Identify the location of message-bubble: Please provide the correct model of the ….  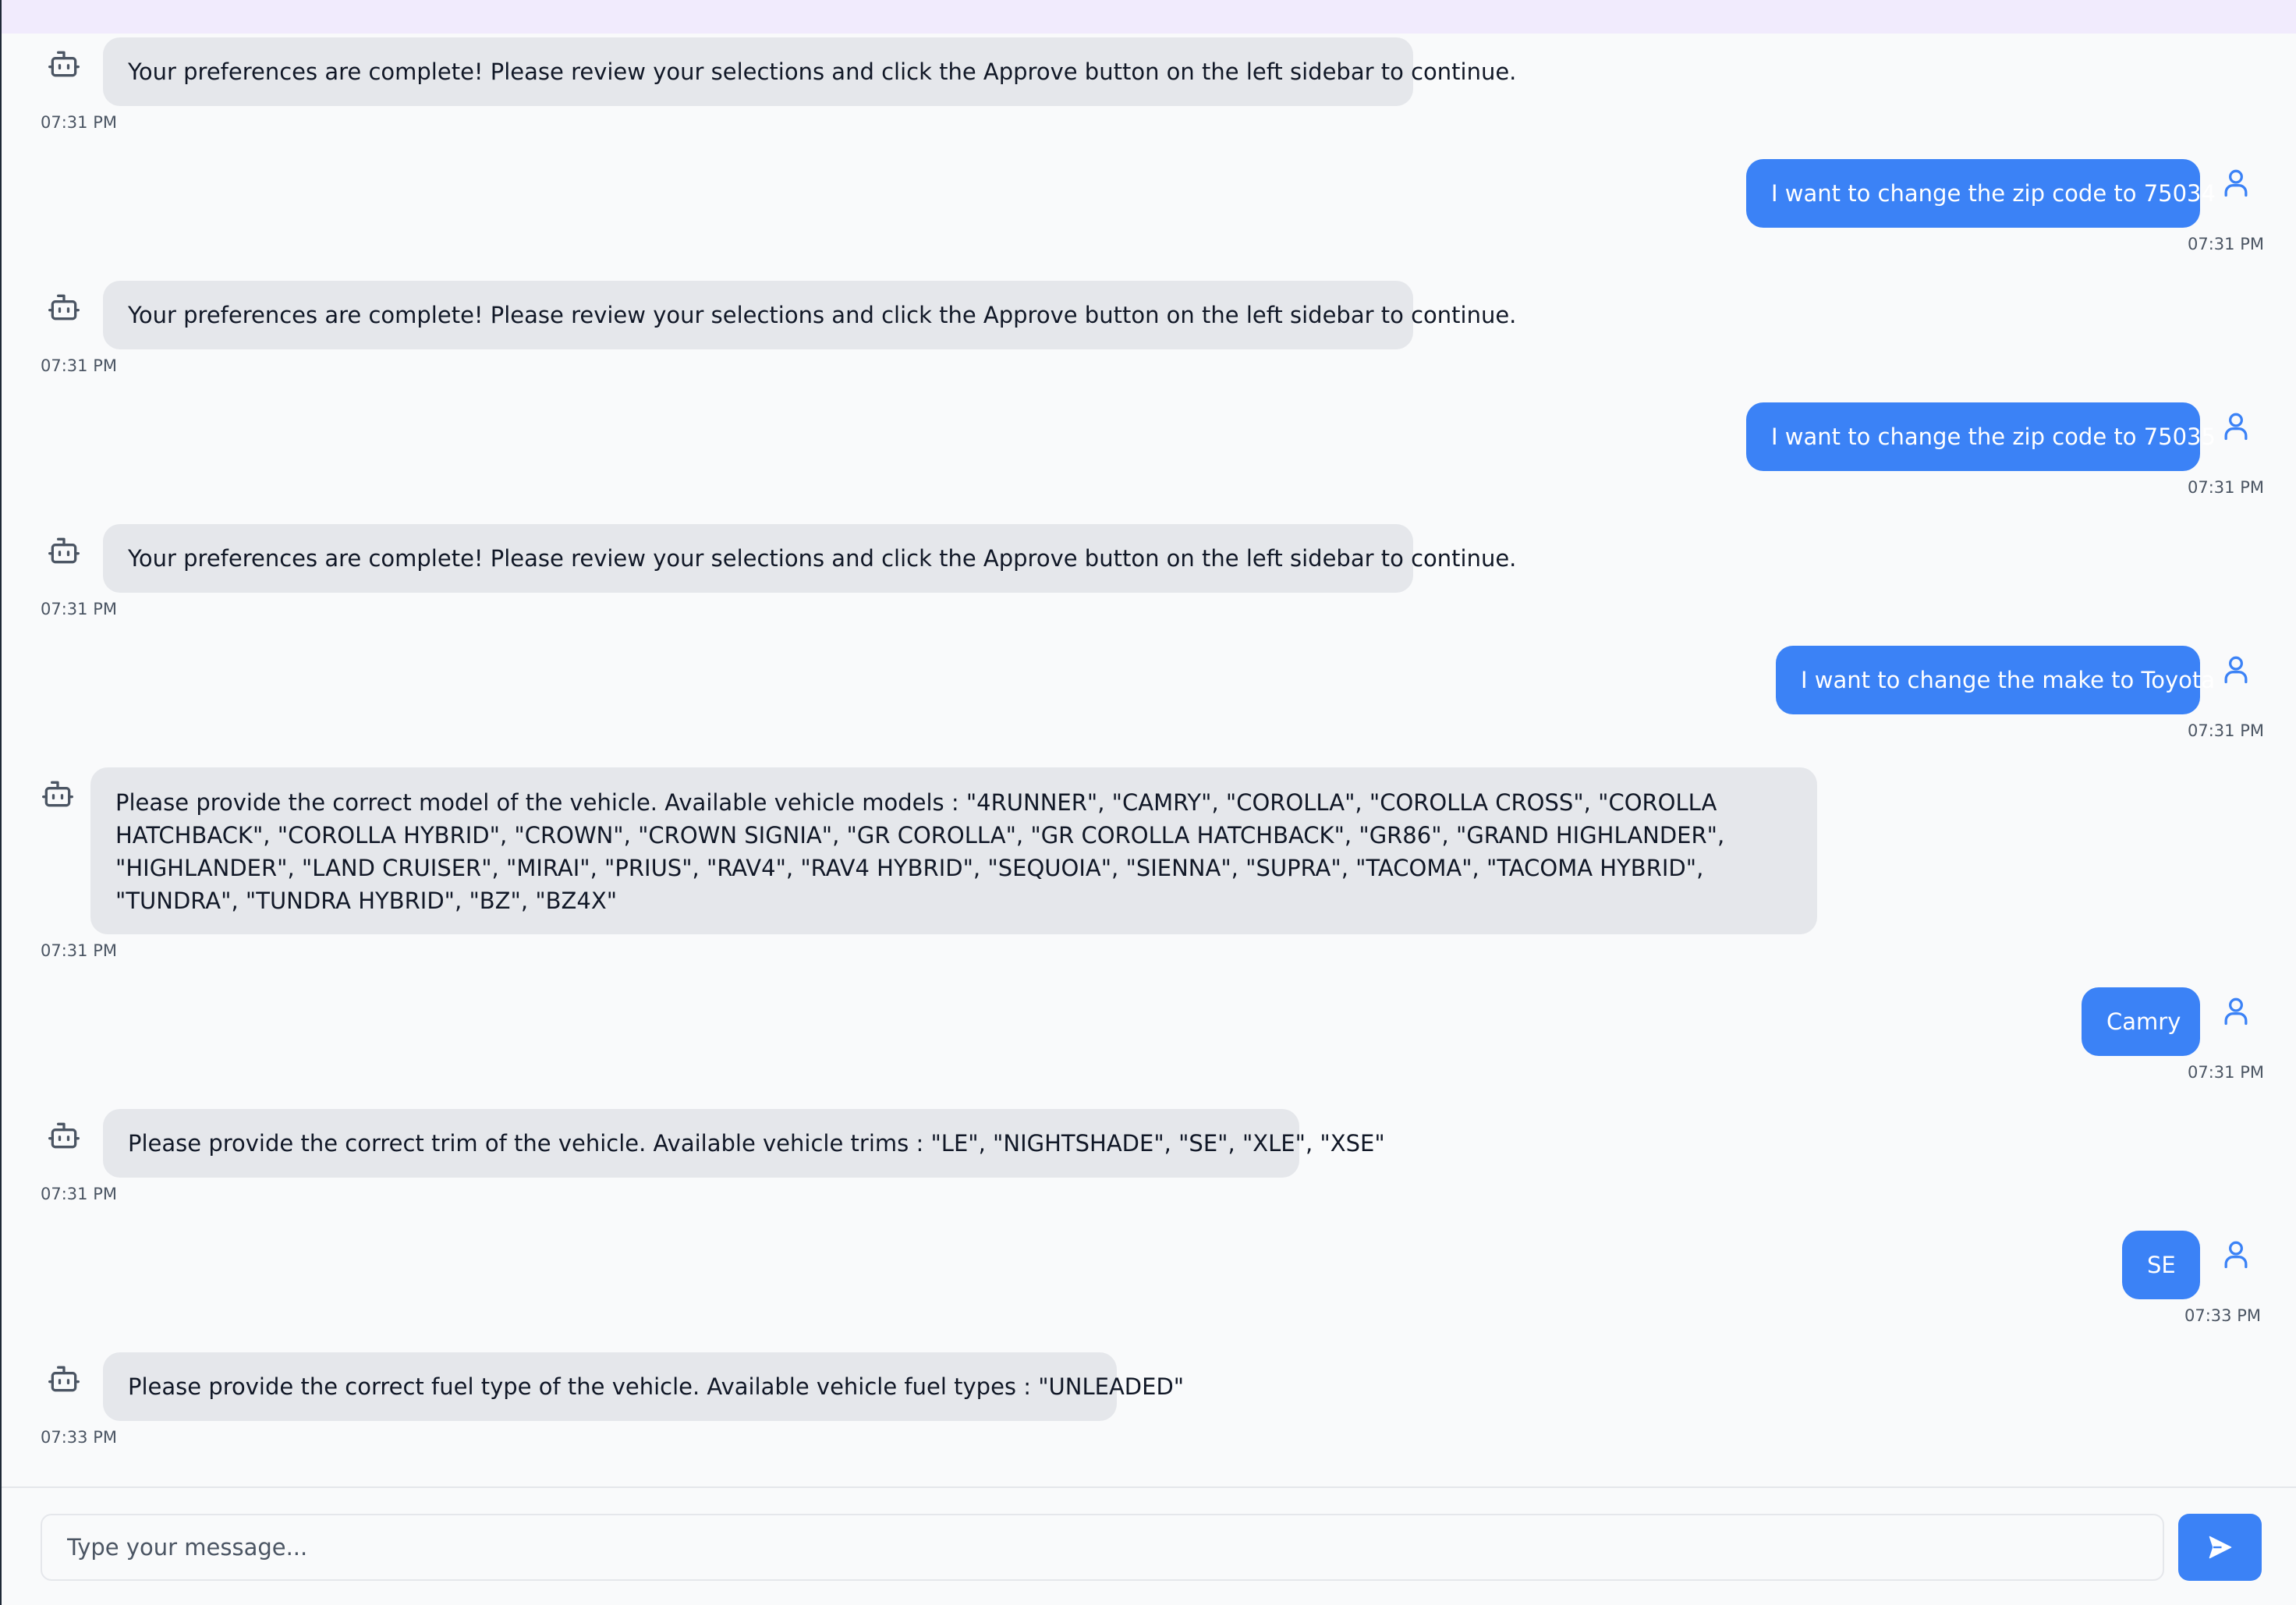
(953, 850).